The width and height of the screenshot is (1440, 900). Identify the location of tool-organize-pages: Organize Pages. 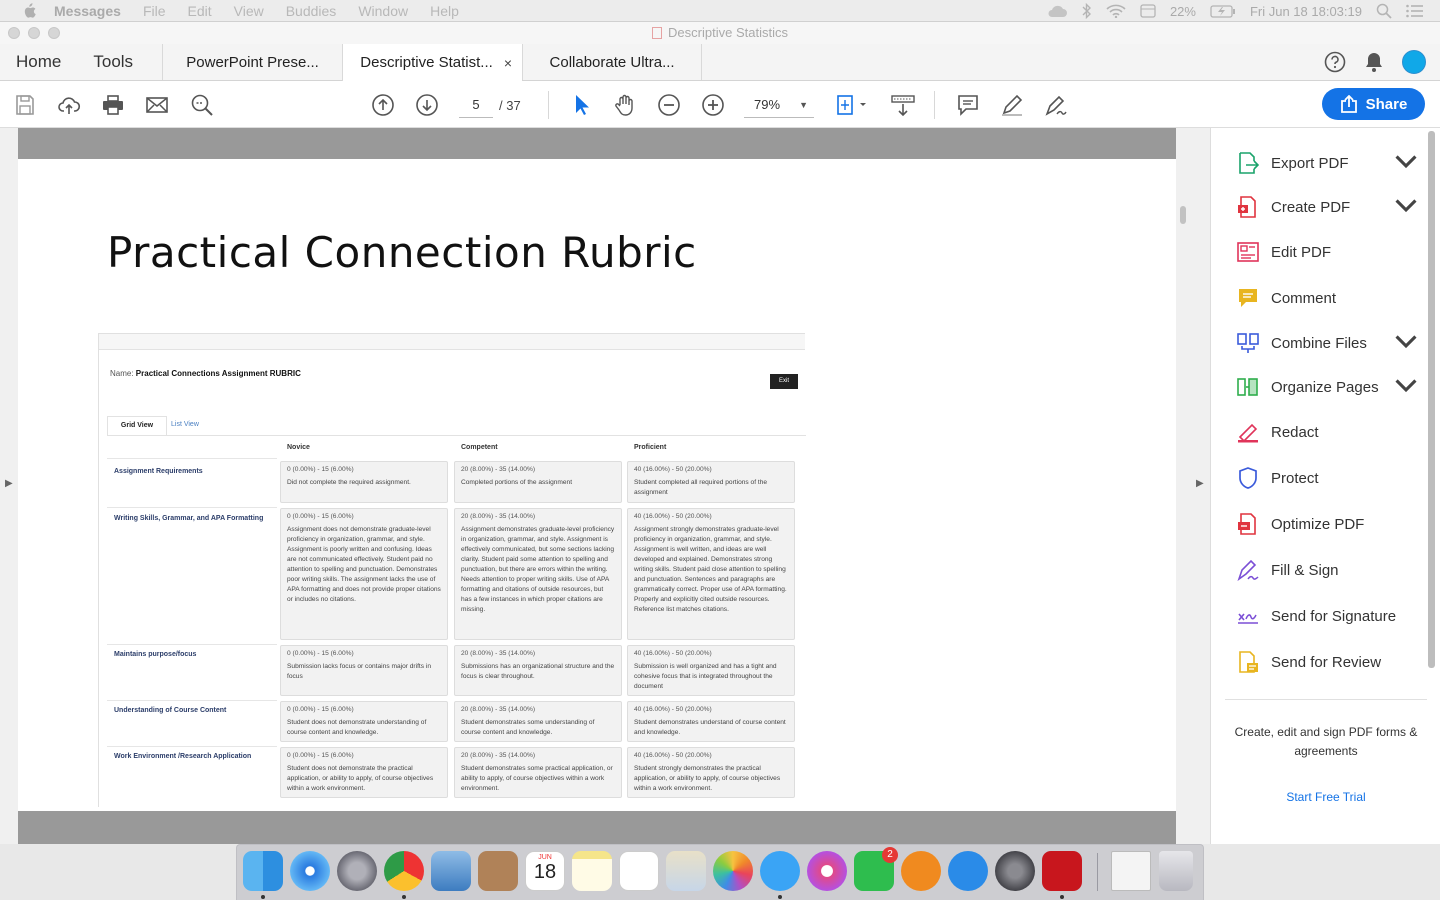
(1327, 387).